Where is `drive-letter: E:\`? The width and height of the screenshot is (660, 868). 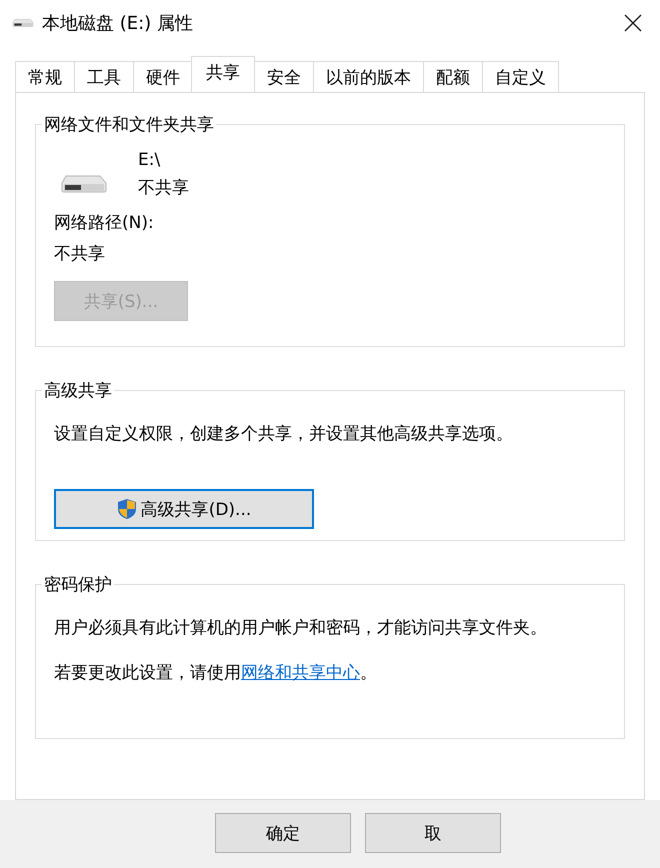 drive-letter: E:\ is located at coordinates (150, 160).